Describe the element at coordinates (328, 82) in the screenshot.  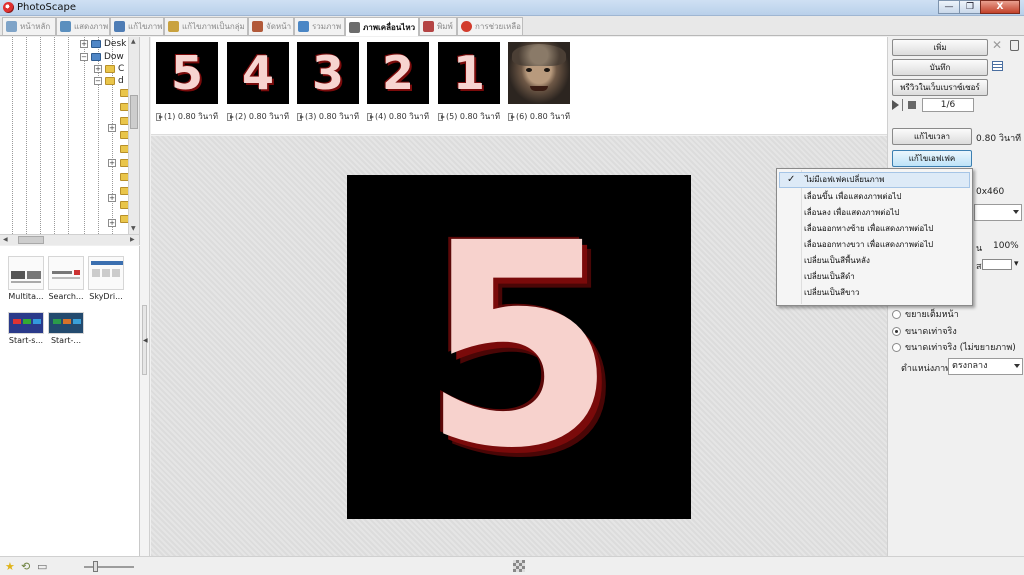
I see `frame-item: 3 (3) 0.80 วินาที` at that location.